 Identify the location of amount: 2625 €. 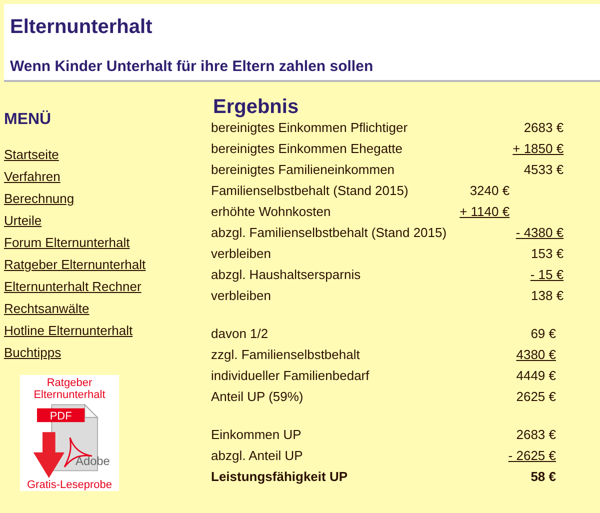
(536, 396).